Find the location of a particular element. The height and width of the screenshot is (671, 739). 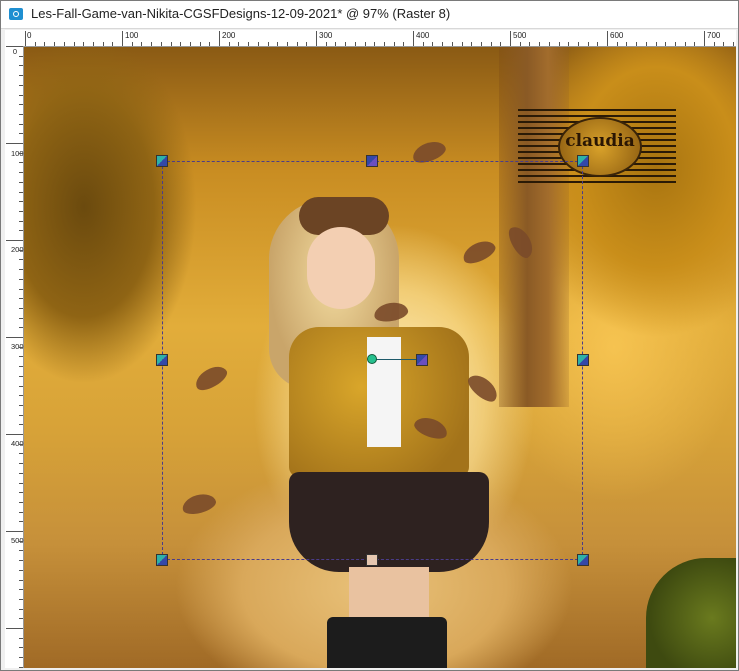

resize-handle-left is located at coordinates (162, 360).